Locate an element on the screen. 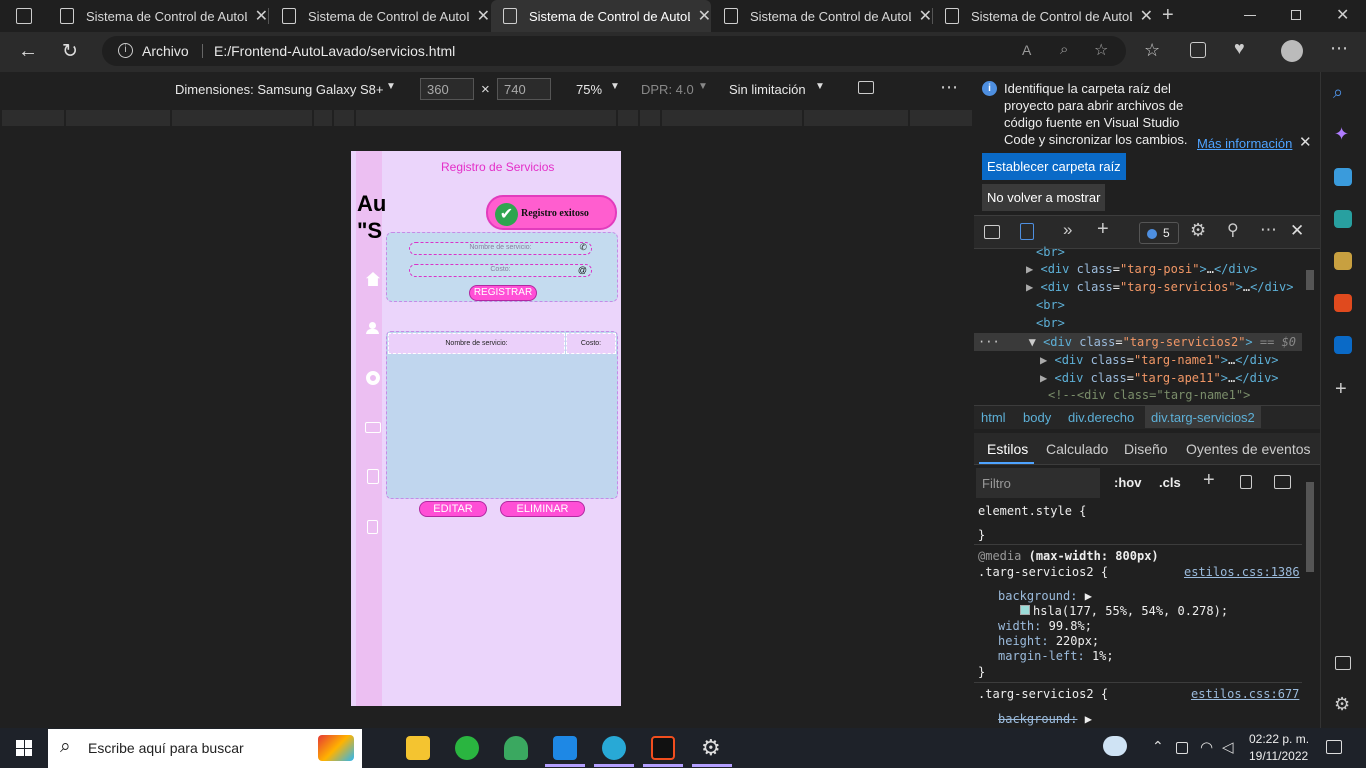 Image resolution: width=1366 pixels, height=768 pixels. device-select: Dimensiones: Samsung Galaxy S8+ is located at coordinates (279, 89).